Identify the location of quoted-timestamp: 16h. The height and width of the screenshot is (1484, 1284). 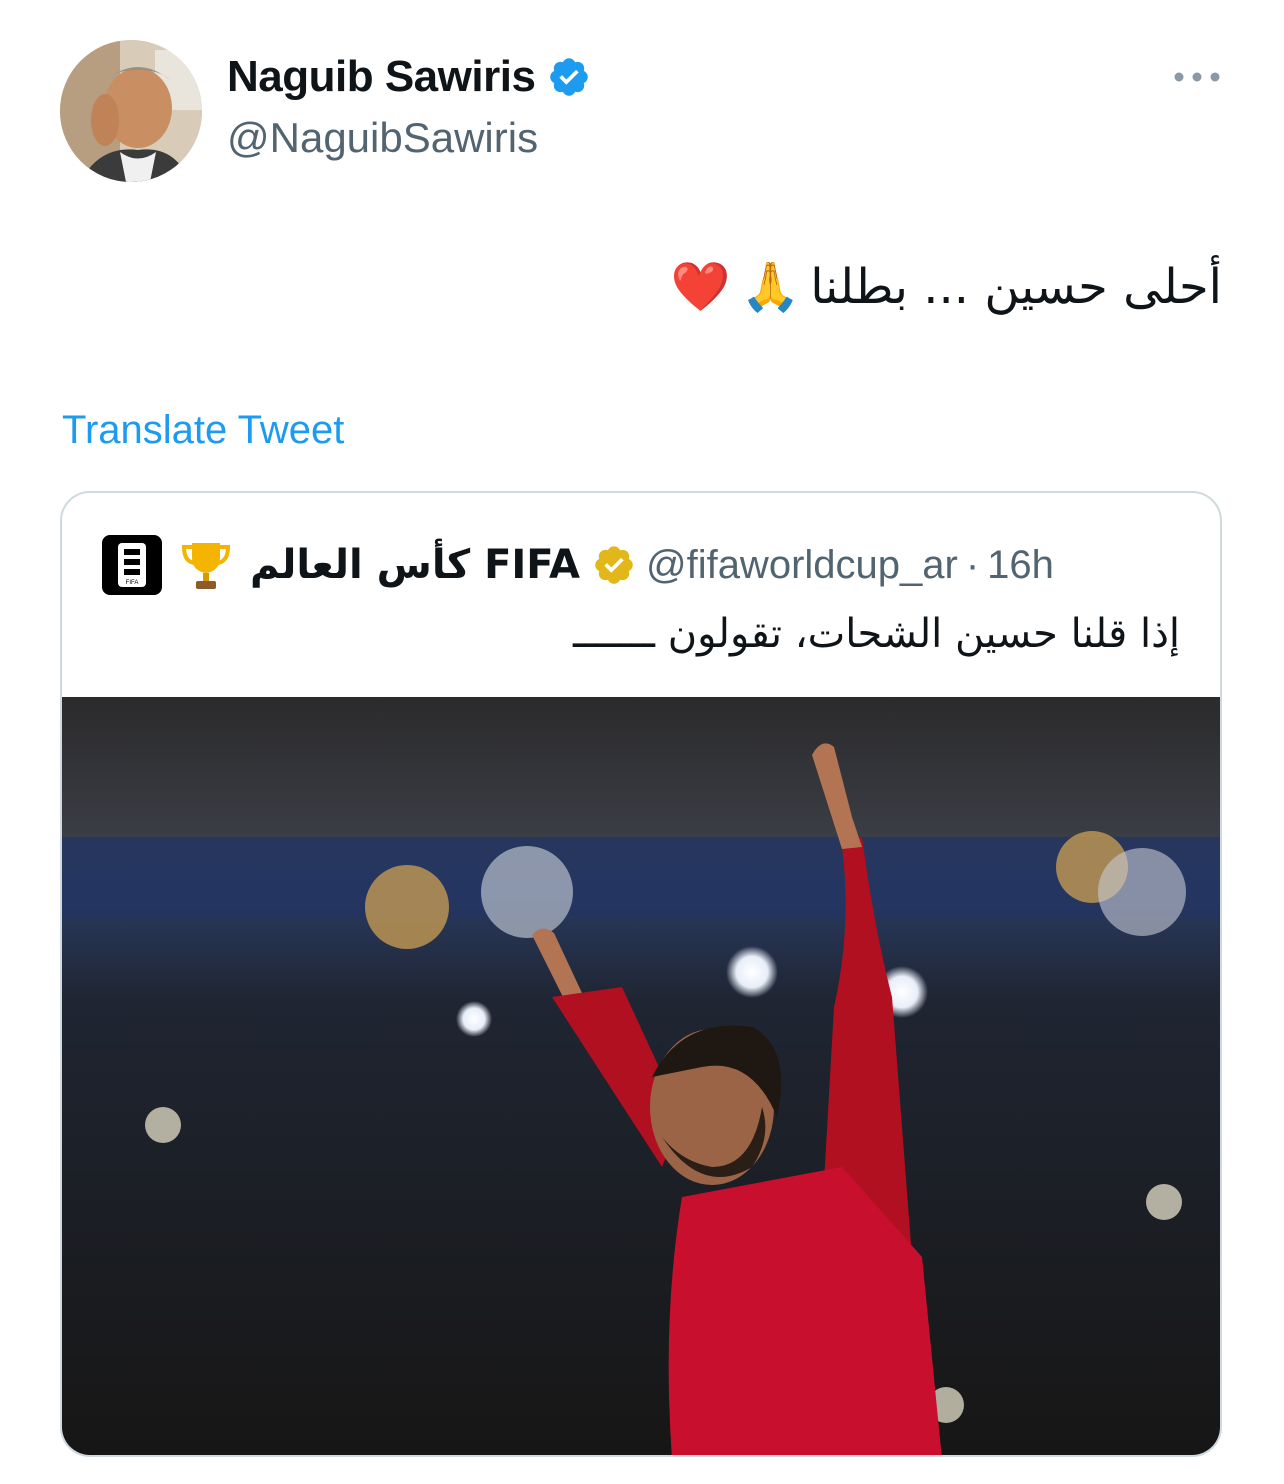
(1020, 565).